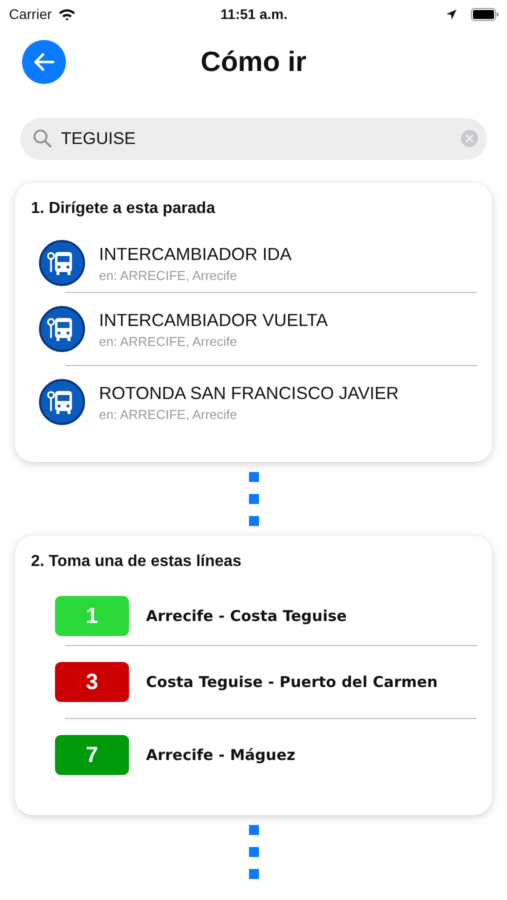  I want to click on line-number-badge: 3, so click(92, 682).